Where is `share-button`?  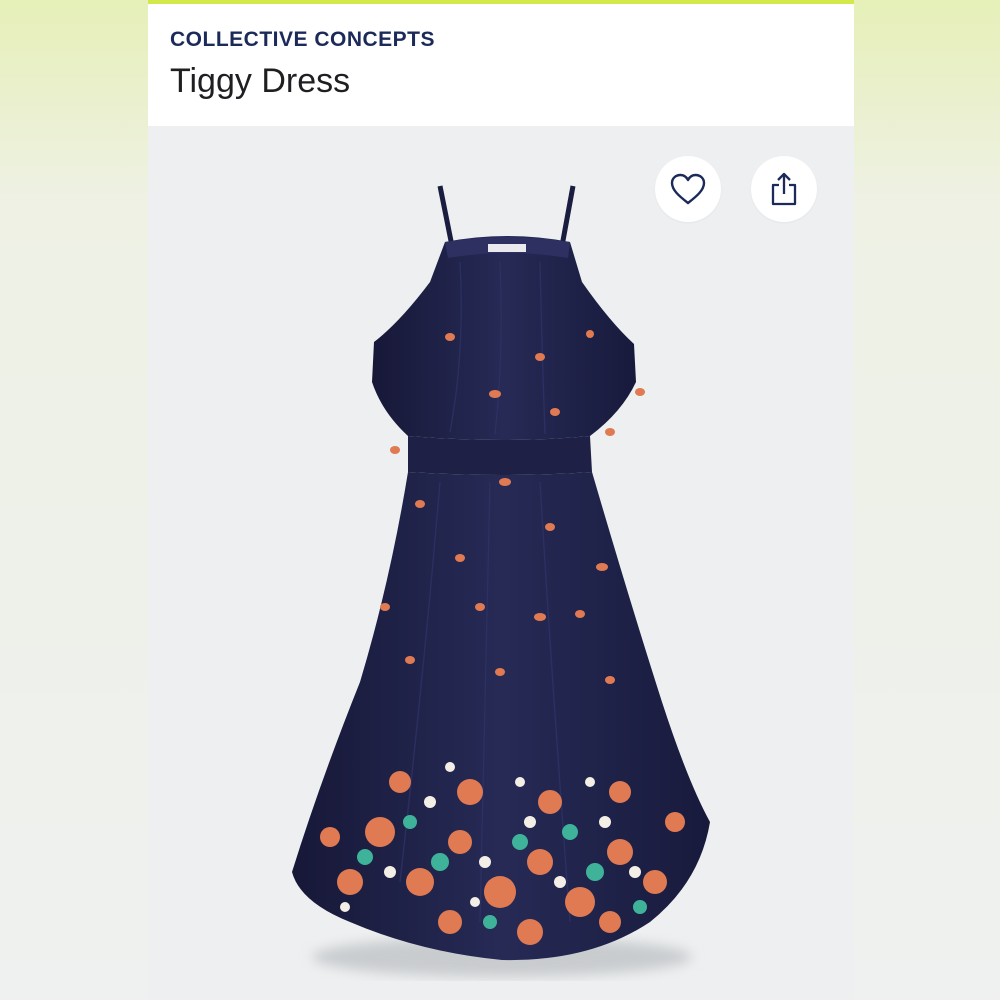 share-button is located at coordinates (784, 189).